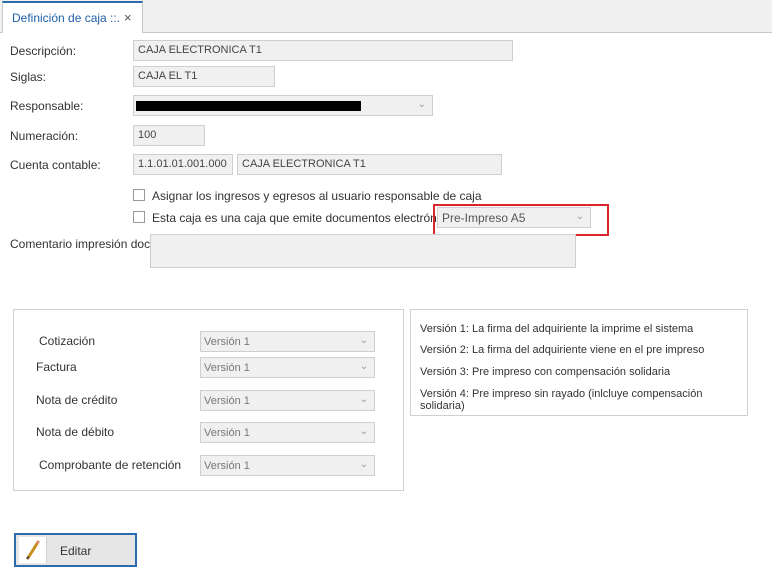 Image resolution: width=772 pixels, height=573 pixels. Describe the element at coordinates (44, 136) in the screenshot. I see `numeracion-label: Numeración:` at that location.